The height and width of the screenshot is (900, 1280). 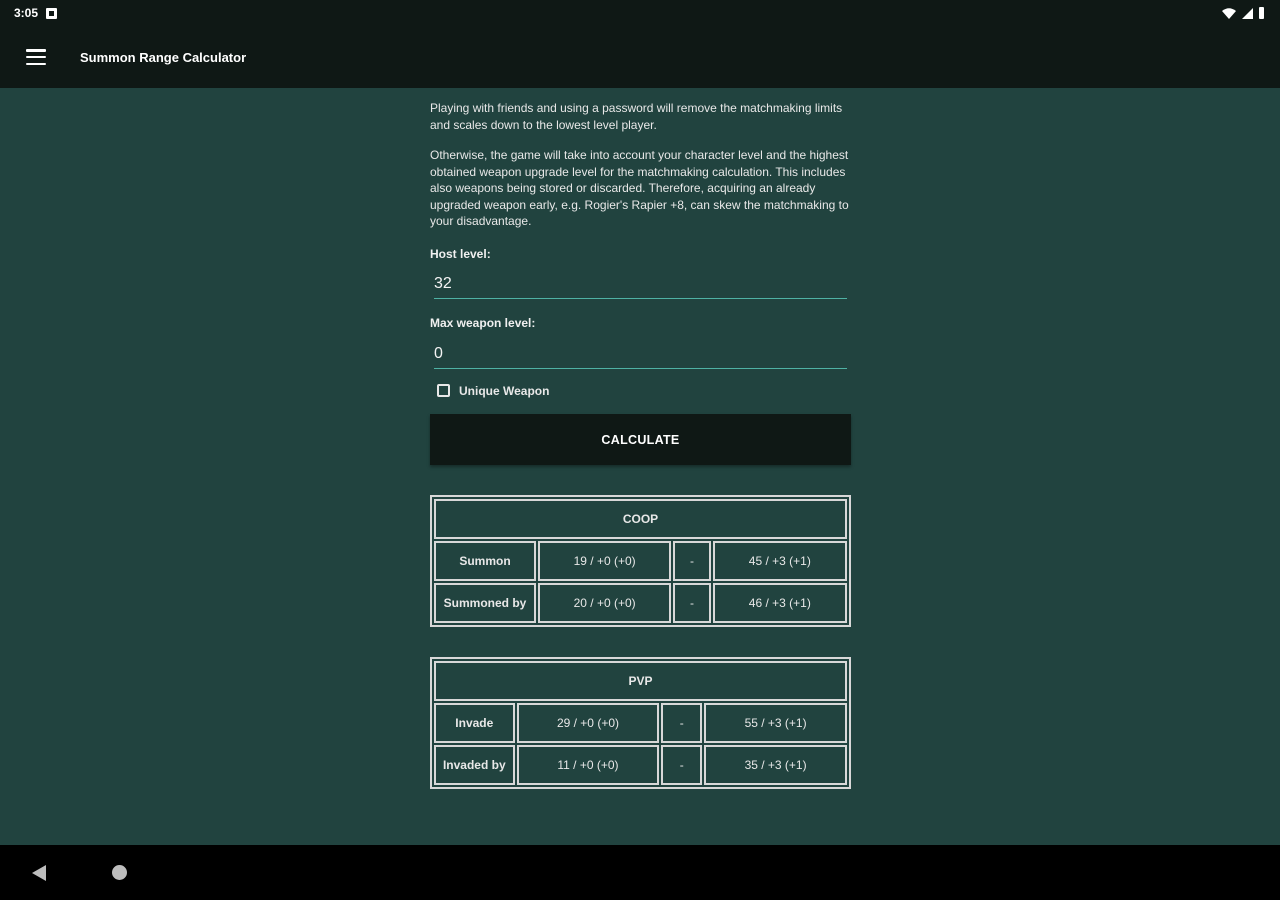 I want to click on cell-signal-icon, so click(x=1247, y=13).